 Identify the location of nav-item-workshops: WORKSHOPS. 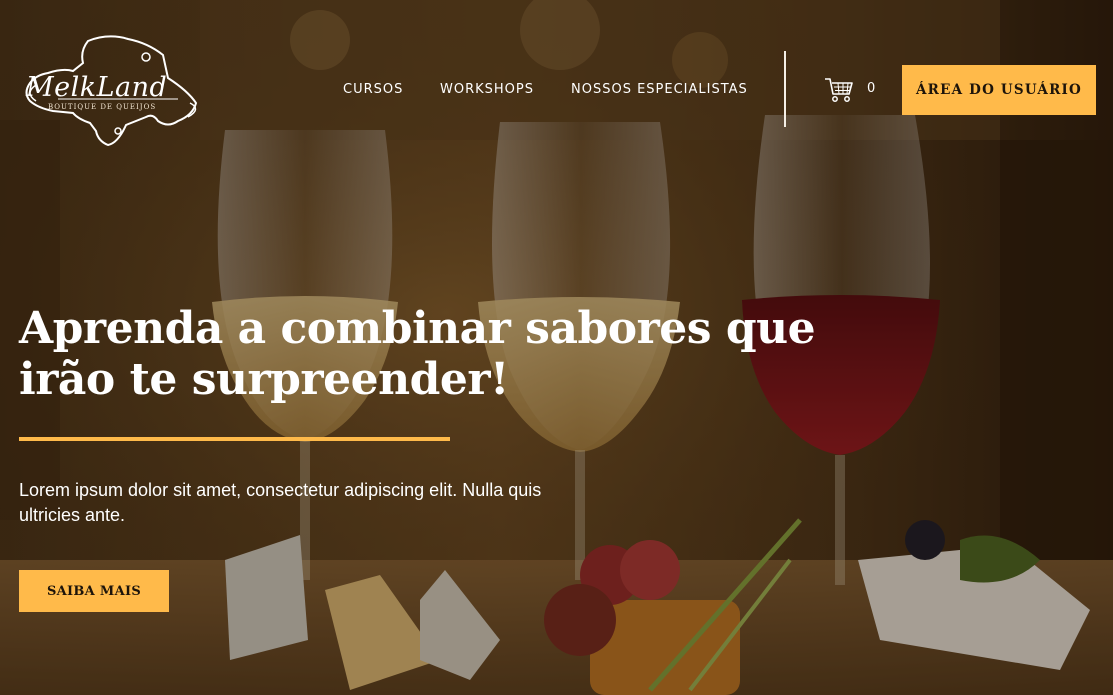
(487, 89).